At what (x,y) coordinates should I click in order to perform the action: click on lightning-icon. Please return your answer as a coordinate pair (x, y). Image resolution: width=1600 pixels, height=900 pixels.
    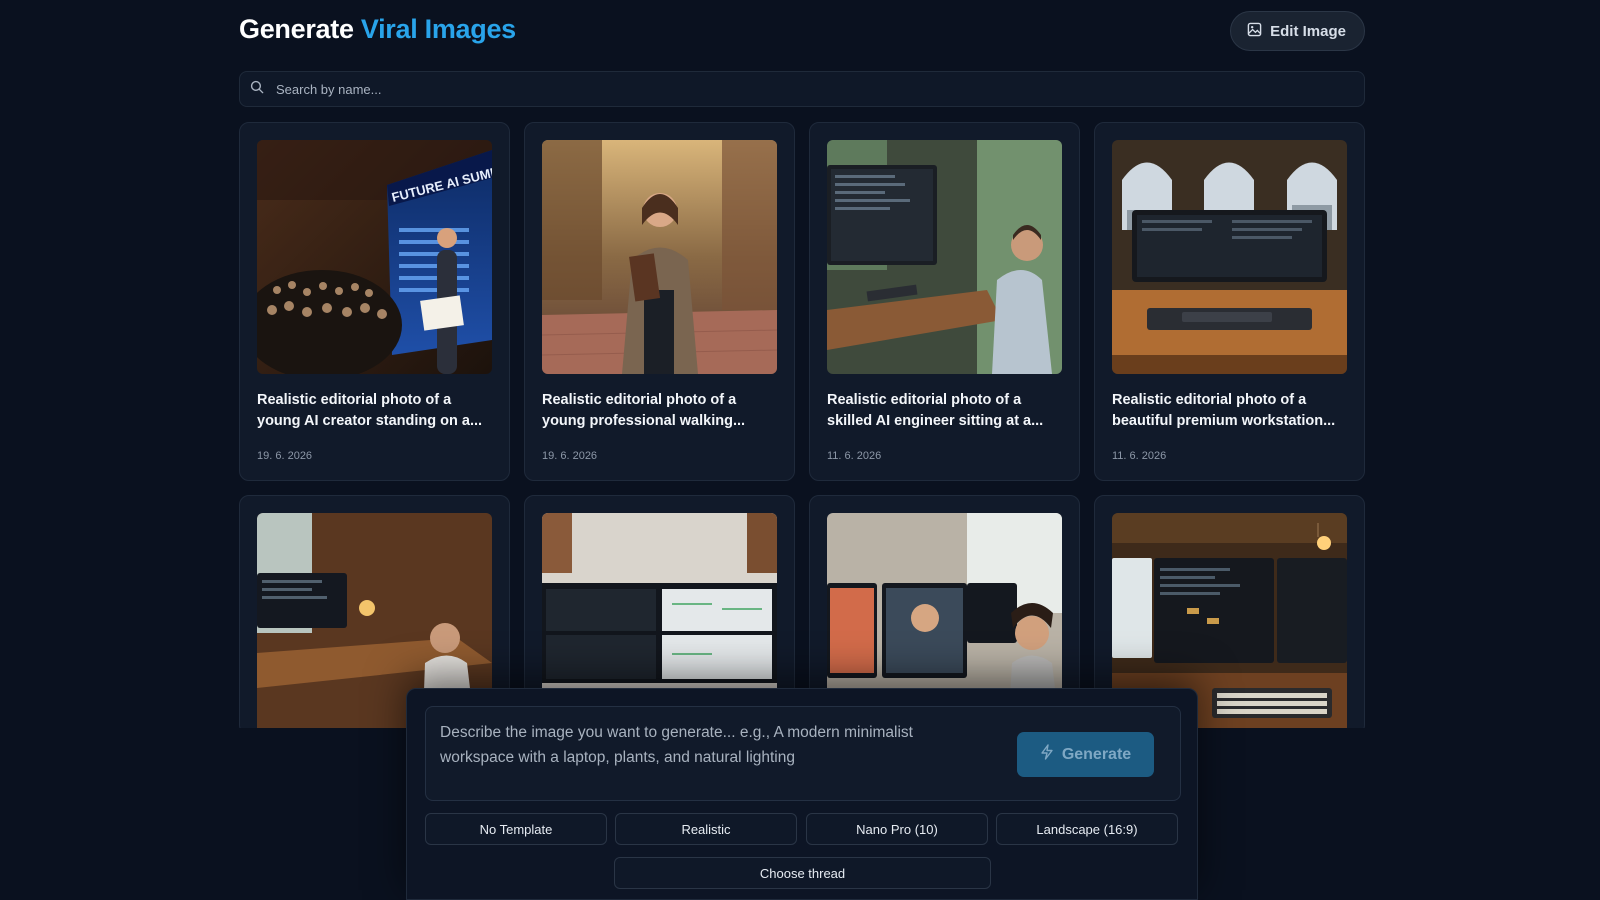
    Looking at the image, I should click on (1047, 754).